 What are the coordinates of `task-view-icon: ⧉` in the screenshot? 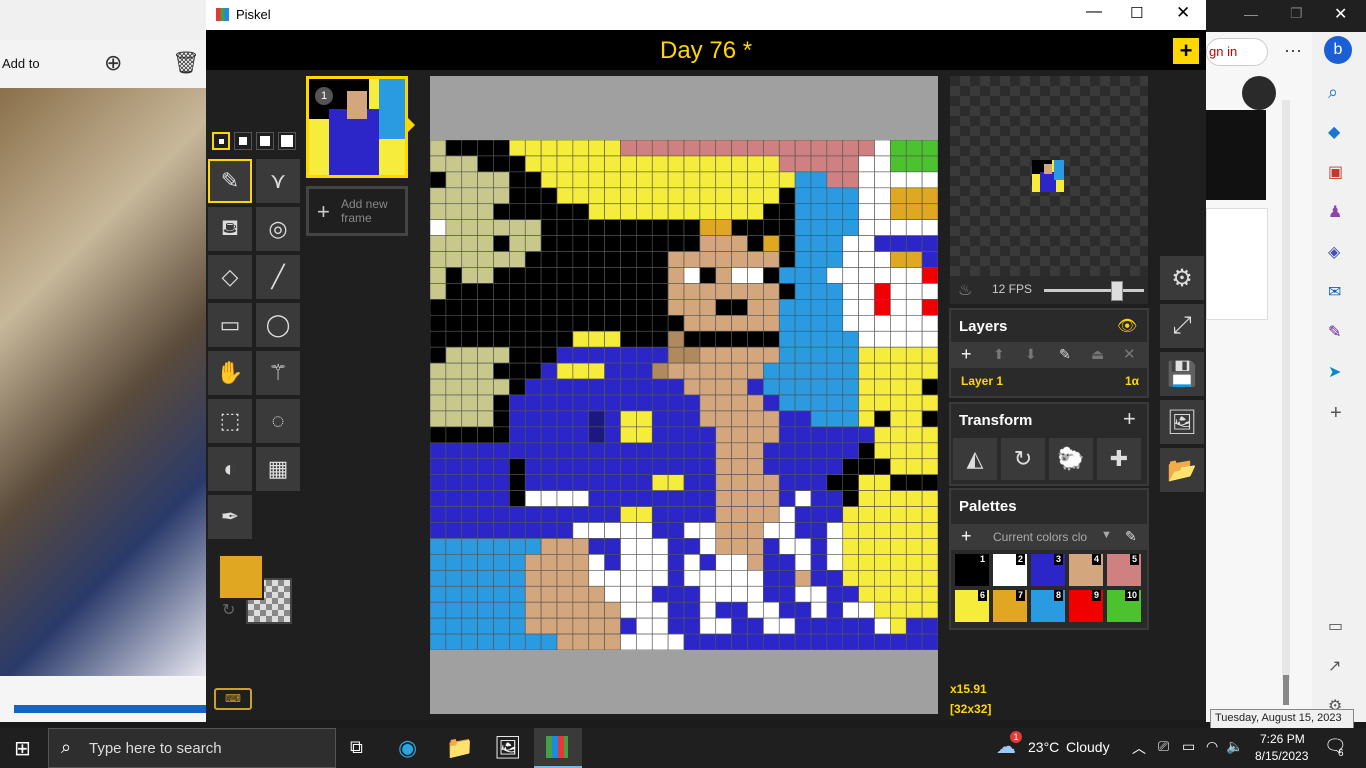 It's located at (356, 747).